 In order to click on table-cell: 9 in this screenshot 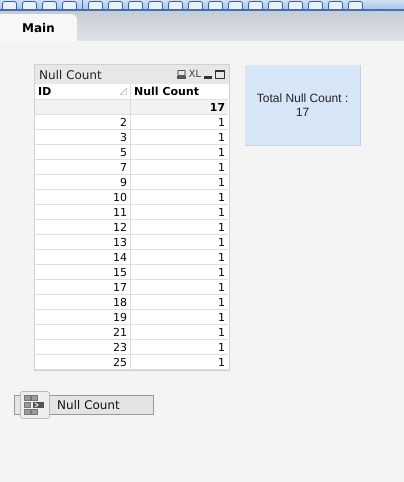, I will do `click(83, 182)`.